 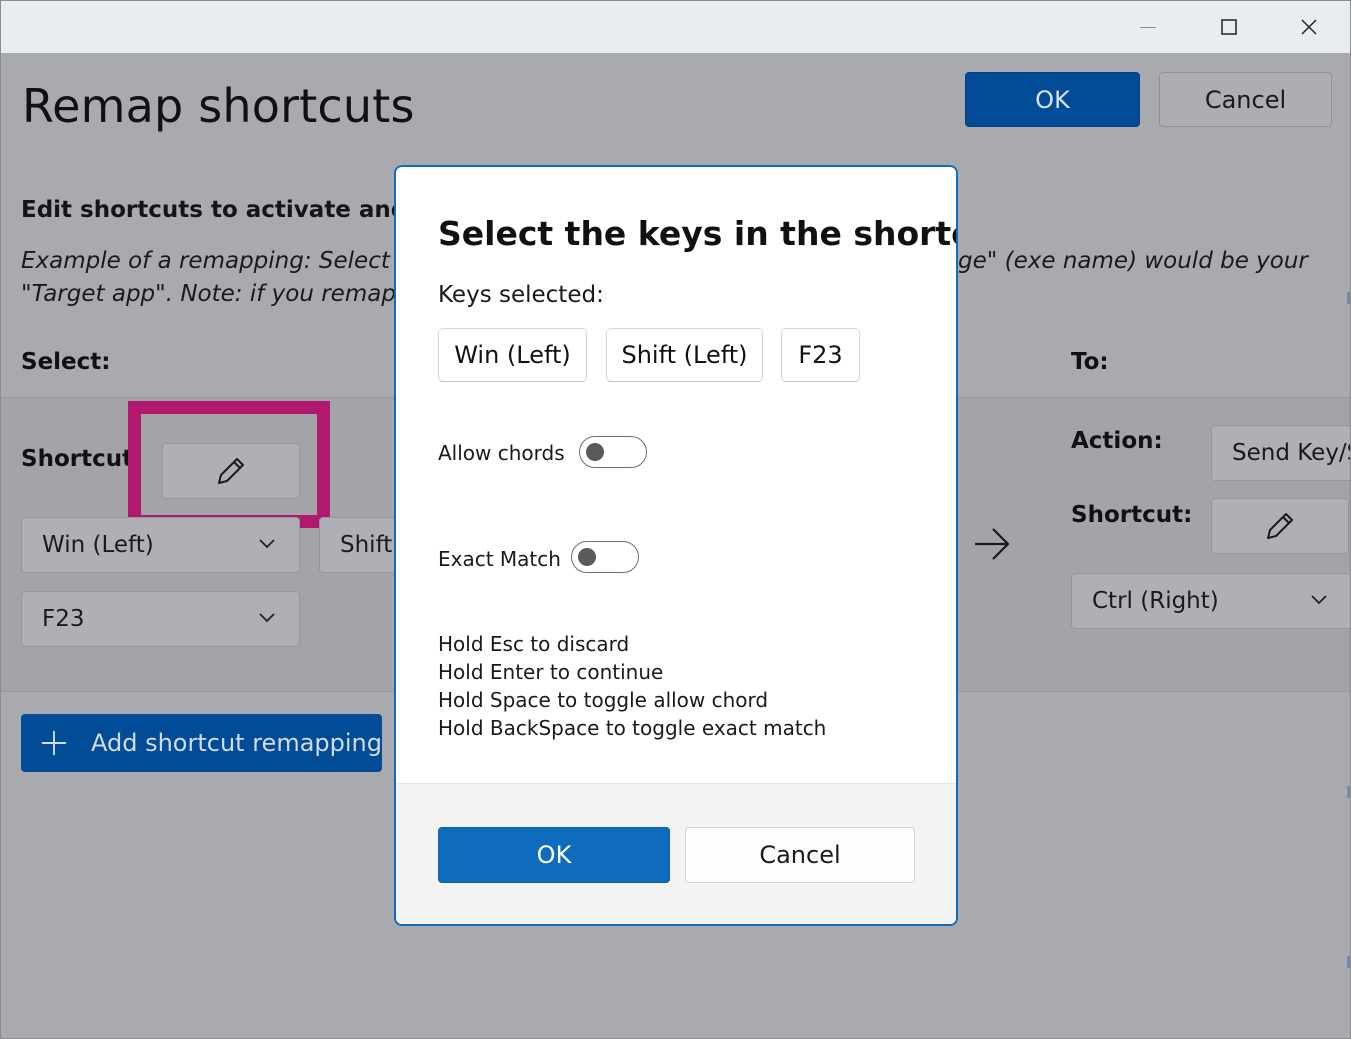 I want to click on edit-target-shortcut-button, so click(x=1280, y=526).